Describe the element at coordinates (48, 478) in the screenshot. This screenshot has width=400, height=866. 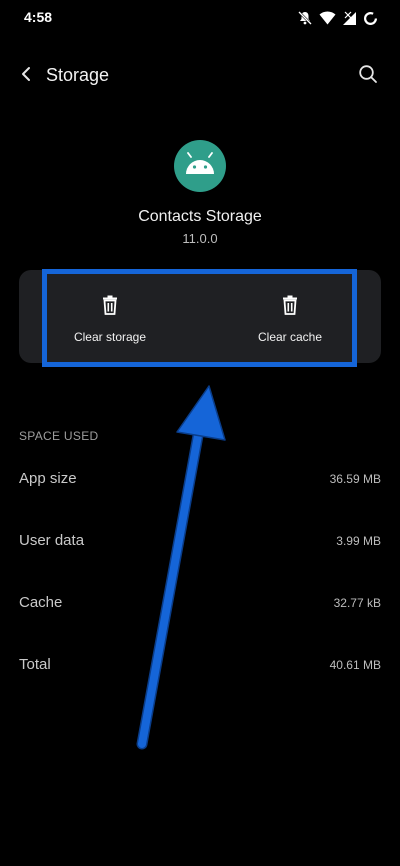
I see `app-size-label: App size` at that location.